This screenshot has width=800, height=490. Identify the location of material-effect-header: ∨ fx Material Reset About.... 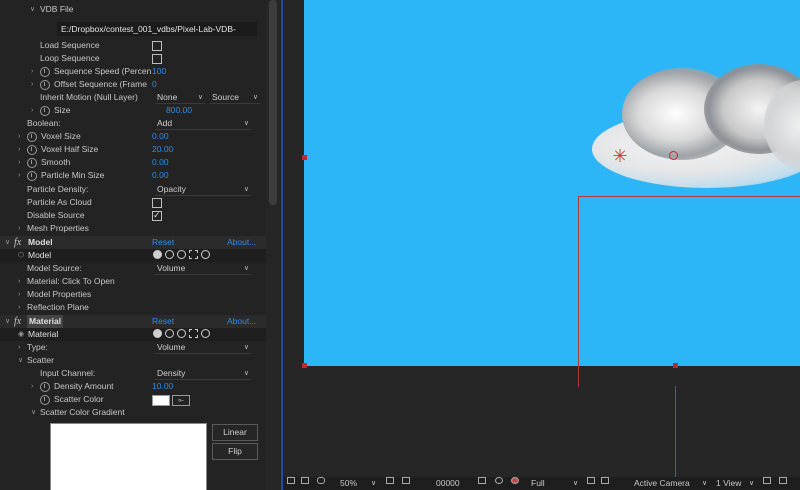
(133, 321).